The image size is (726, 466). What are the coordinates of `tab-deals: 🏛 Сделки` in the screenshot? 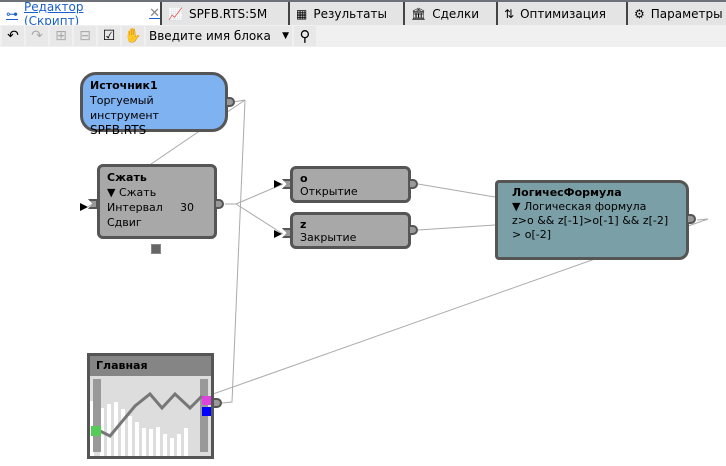 It's located at (451, 13).